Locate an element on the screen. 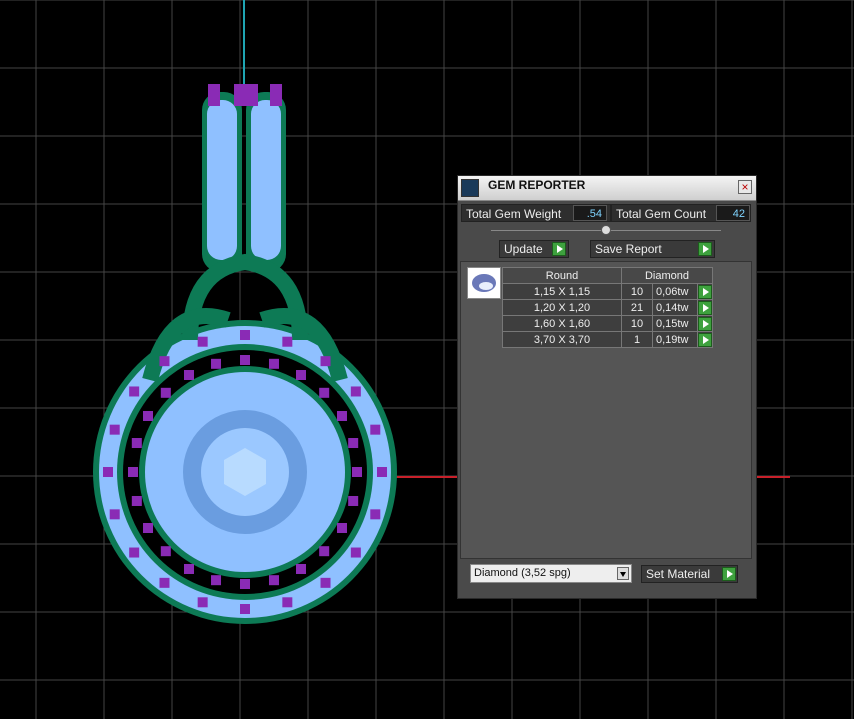 Image resolution: width=854 pixels, height=719 pixels. total-count-value: 42 is located at coordinates (733, 213).